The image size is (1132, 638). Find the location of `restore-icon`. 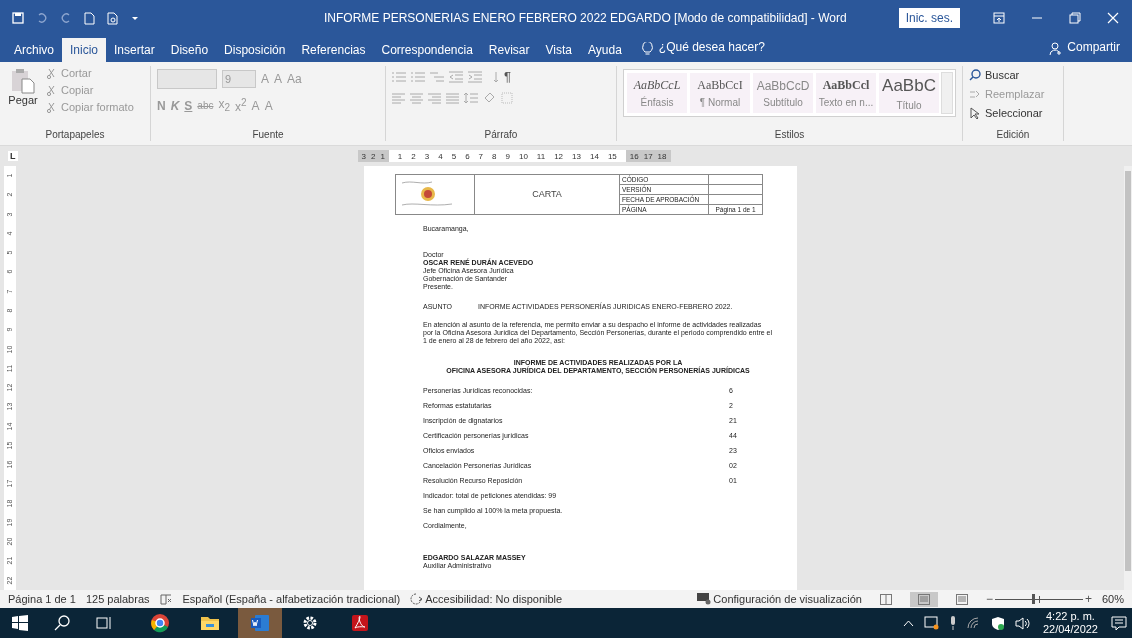

restore-icon is located at coordinates (1075, 18).